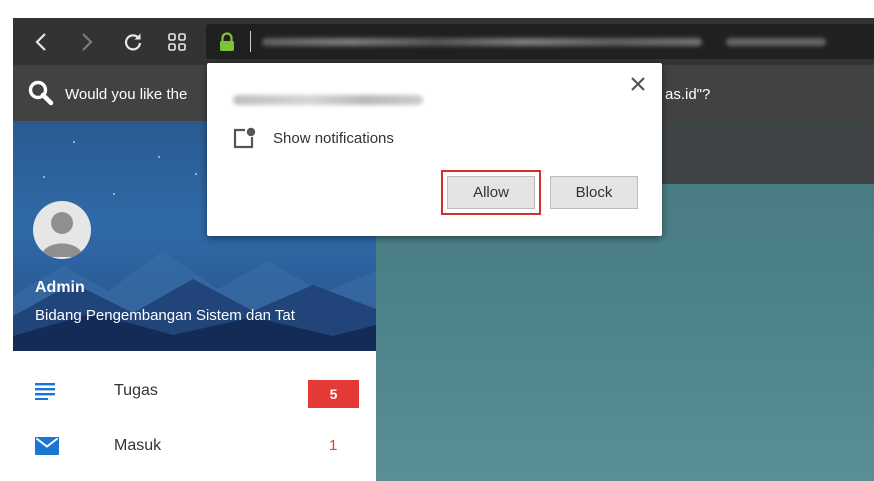  Describe the element at coordinates (776, 42) in the screenshot. I see `url-text-redacted-tail` at that location.